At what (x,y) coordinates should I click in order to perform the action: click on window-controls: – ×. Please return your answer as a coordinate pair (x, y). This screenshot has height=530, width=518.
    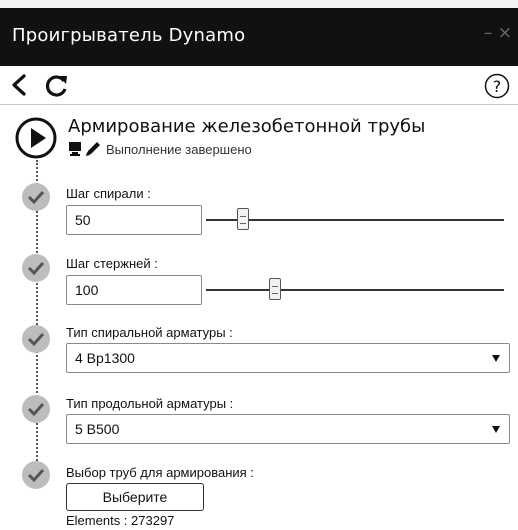
    Looking at the image, I should click on (498, 33).